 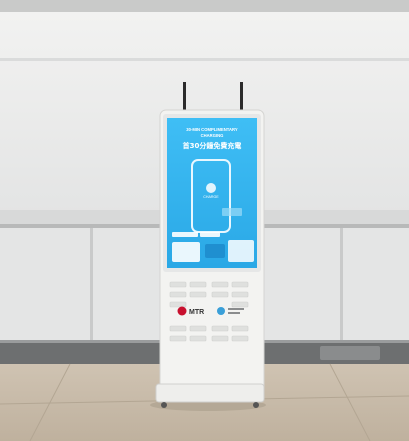 What do you see at coordinates (350, 353) in the screenshot?
I see `base-sign` at bounding box center [350, 353].